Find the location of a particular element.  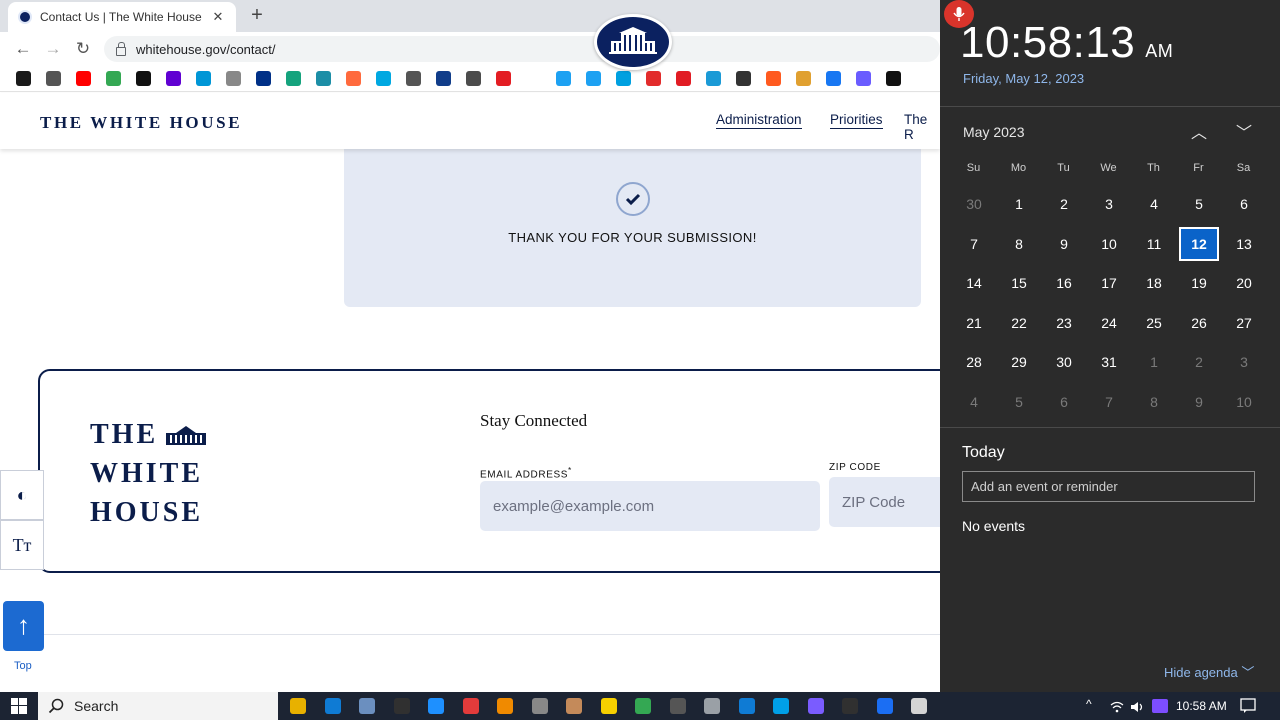

site-logo: THE WHITE HOUSE is located at coordinates (141, 123).